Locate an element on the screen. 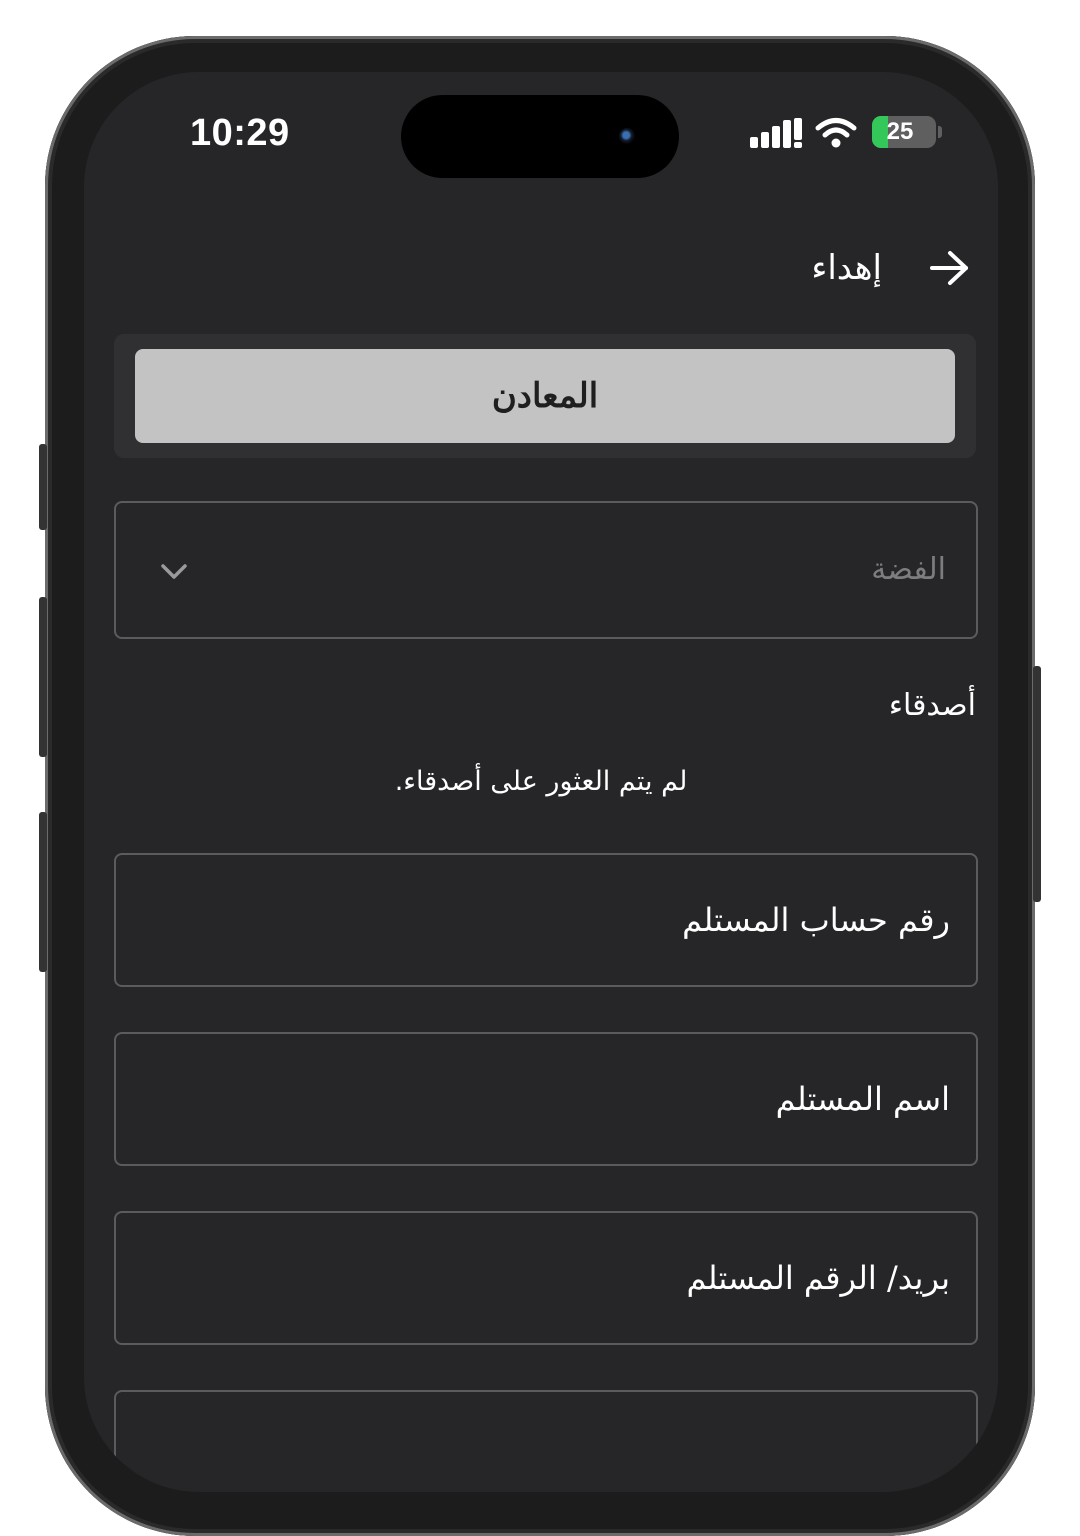 The image size is (1080, 1536). dynamic-island is located at coordinates (540, 136).